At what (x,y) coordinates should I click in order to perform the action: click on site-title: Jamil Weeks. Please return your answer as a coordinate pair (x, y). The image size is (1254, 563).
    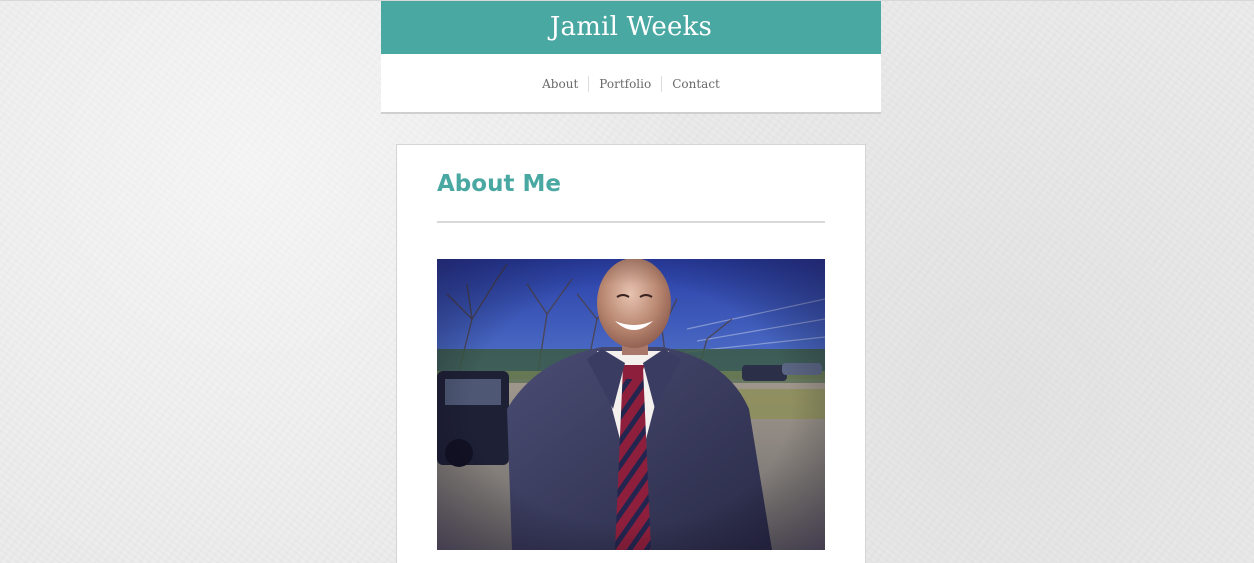
    Looking at the image, I should click on (631, 27).